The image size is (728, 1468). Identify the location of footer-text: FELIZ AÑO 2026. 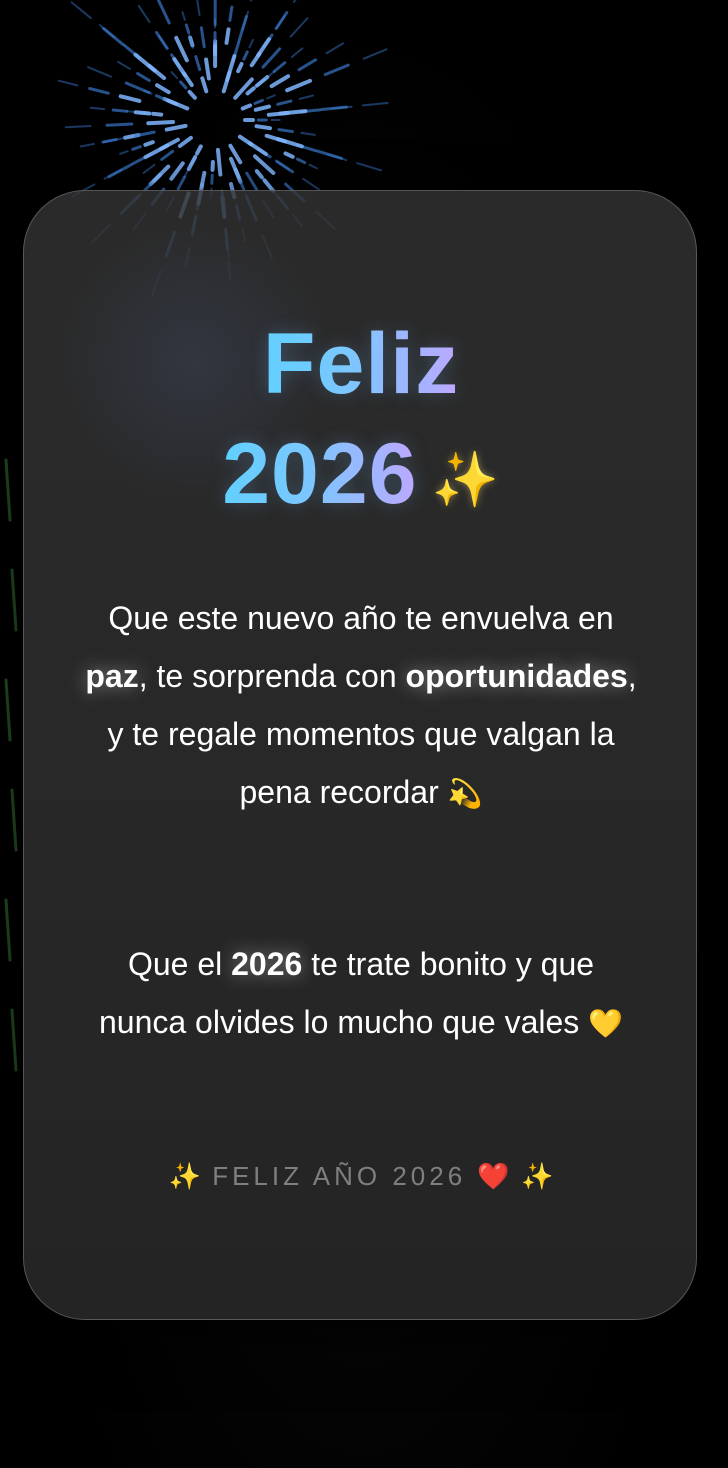
(339, 1176).